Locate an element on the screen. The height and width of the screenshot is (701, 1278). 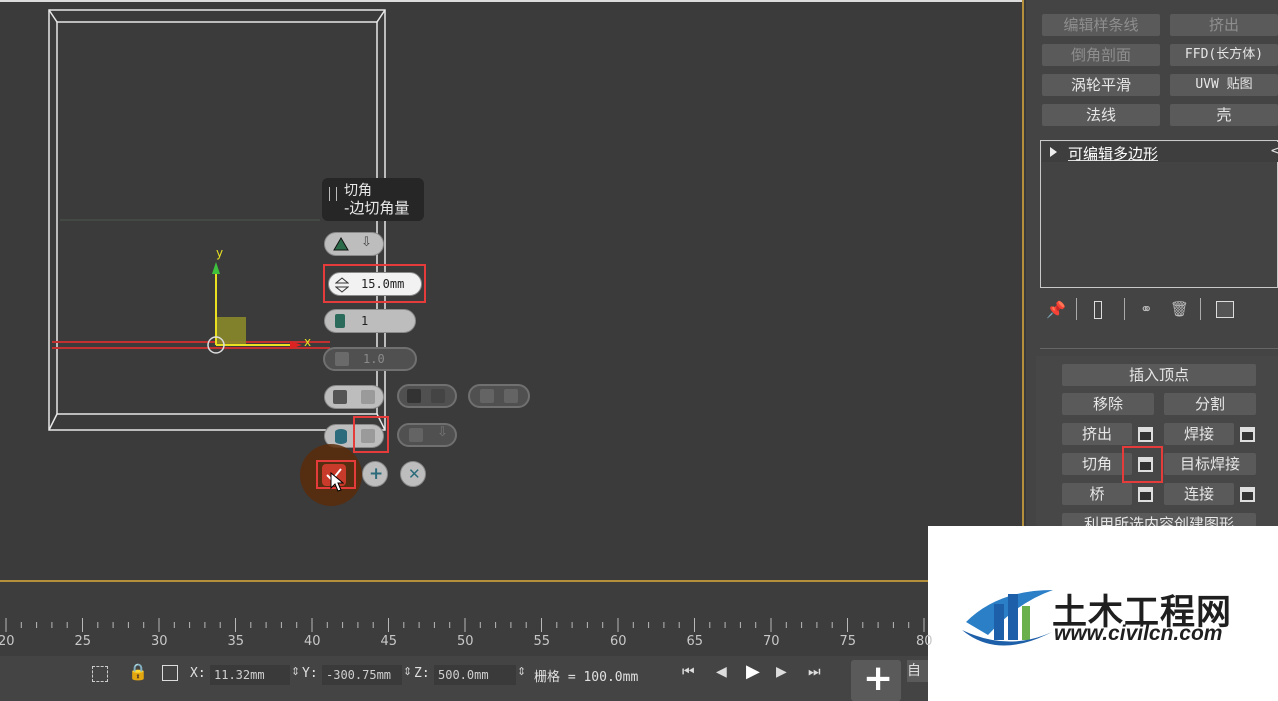
x-label: X: is located at coordinates (198, 673).